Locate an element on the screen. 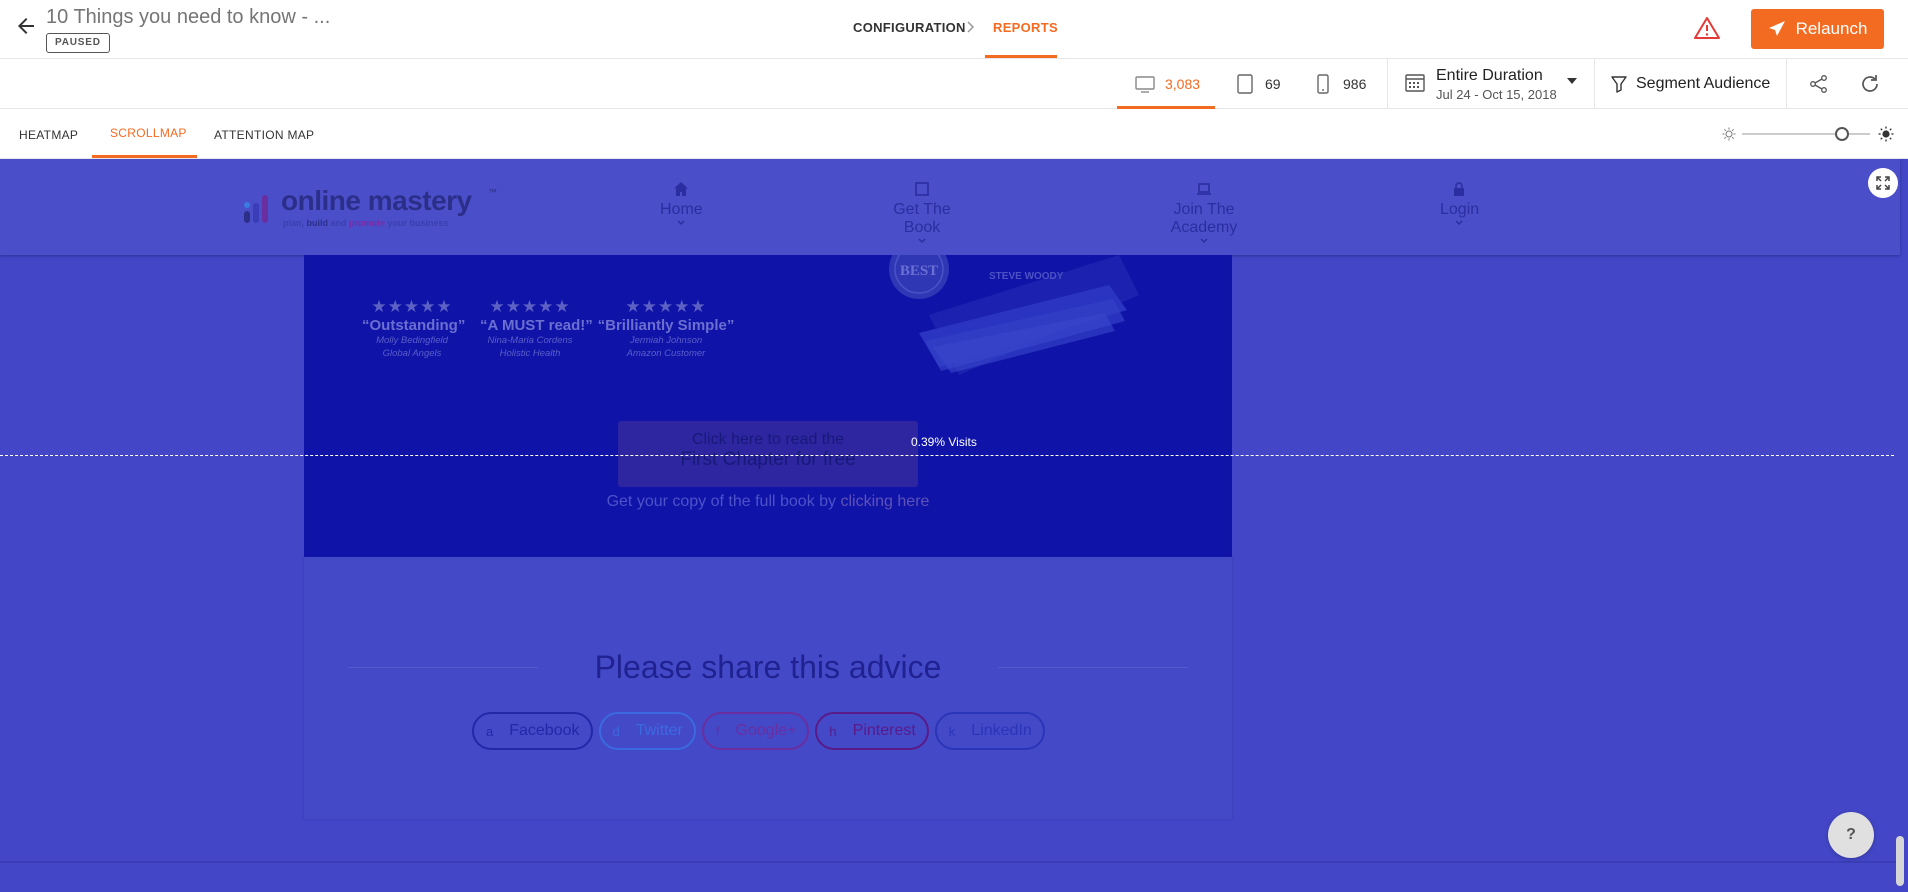 This screenshot has height=892, width=1908. logo-wordmark: online mastery is located at coordinates (376, 200).